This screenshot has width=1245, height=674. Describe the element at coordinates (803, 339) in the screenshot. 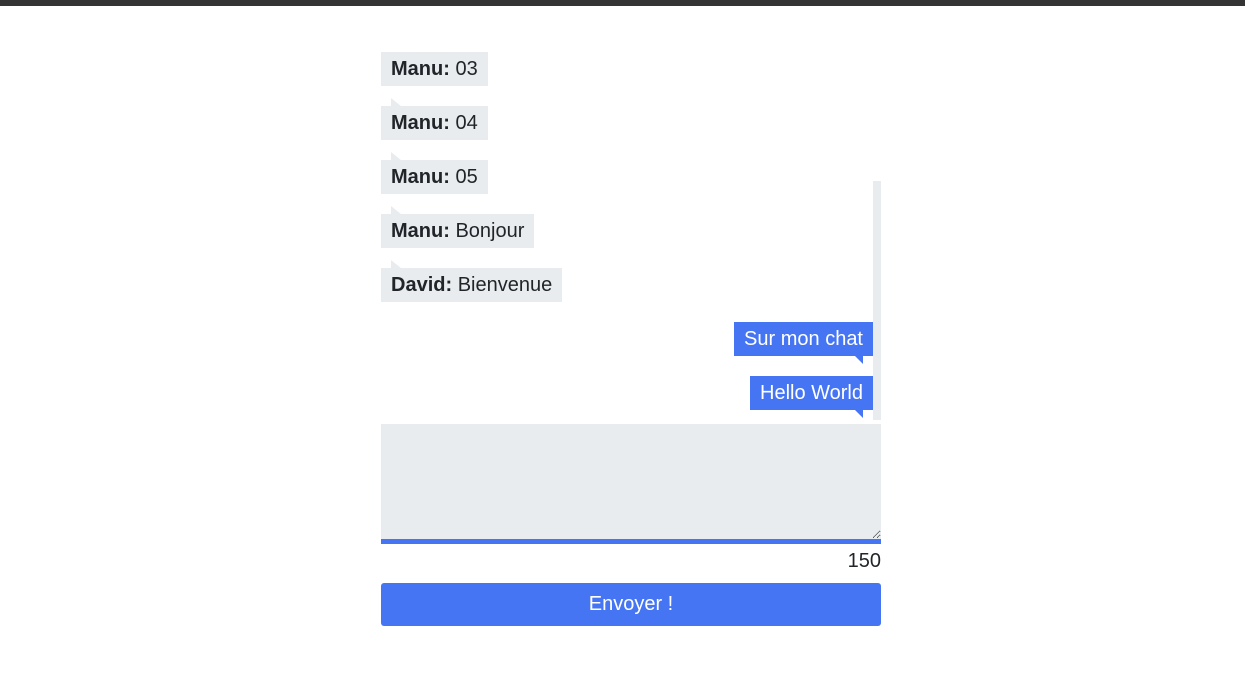

I see `message-text: Sur mon chat` at that location.